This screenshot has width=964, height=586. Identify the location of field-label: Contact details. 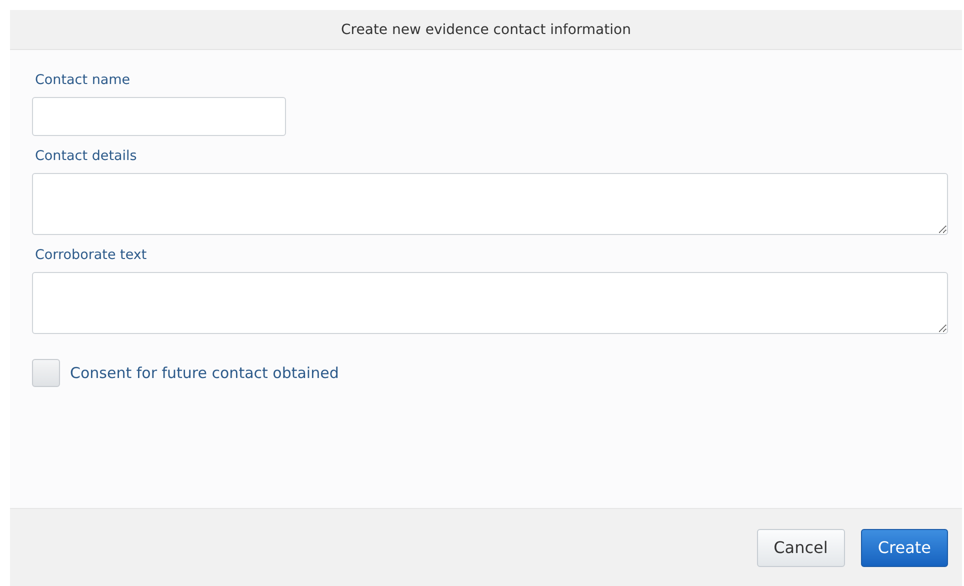
(86, 156).